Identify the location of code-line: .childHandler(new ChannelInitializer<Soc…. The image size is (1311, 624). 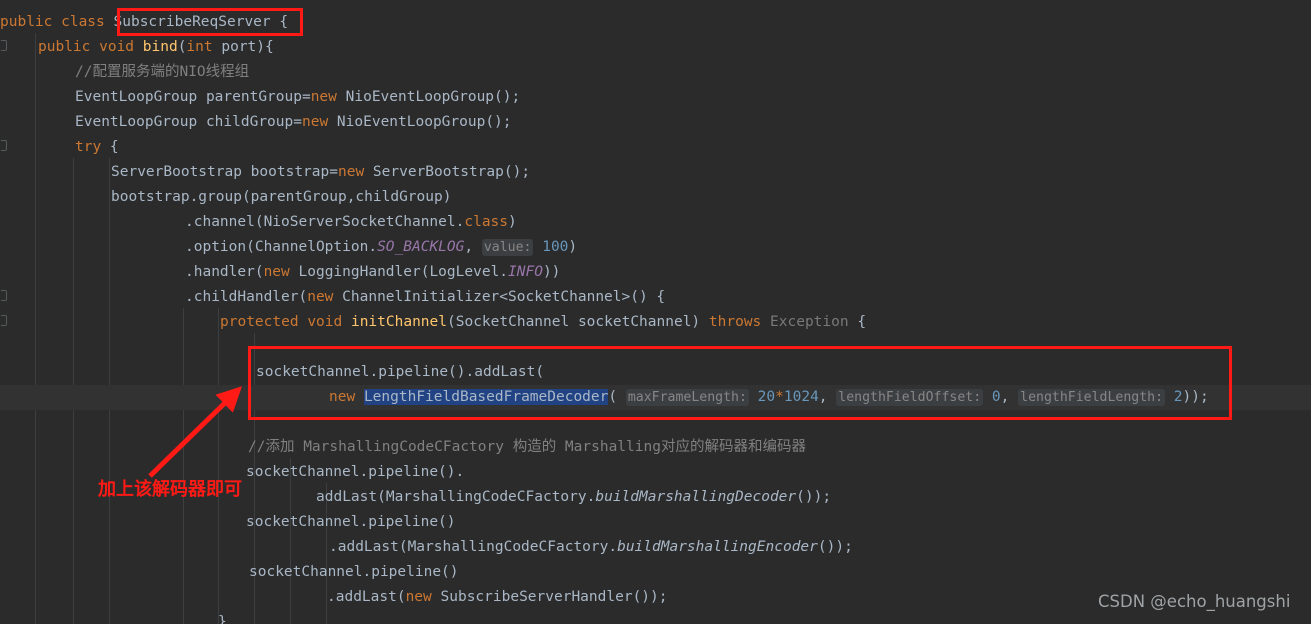
(655, 297).